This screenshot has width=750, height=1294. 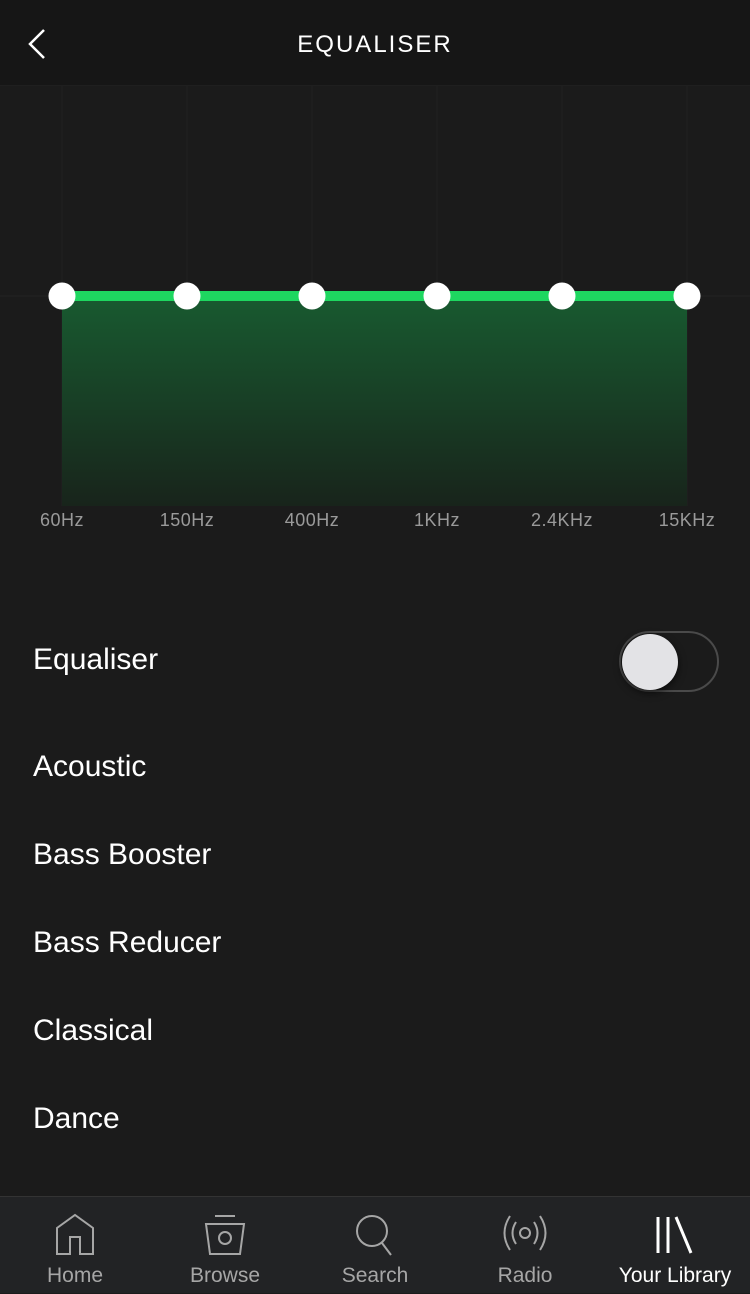 What do you see at coordinates (525, 1275) in the screenshot?
I see `nav-label: Radio` at bounding box center [525, 1275].